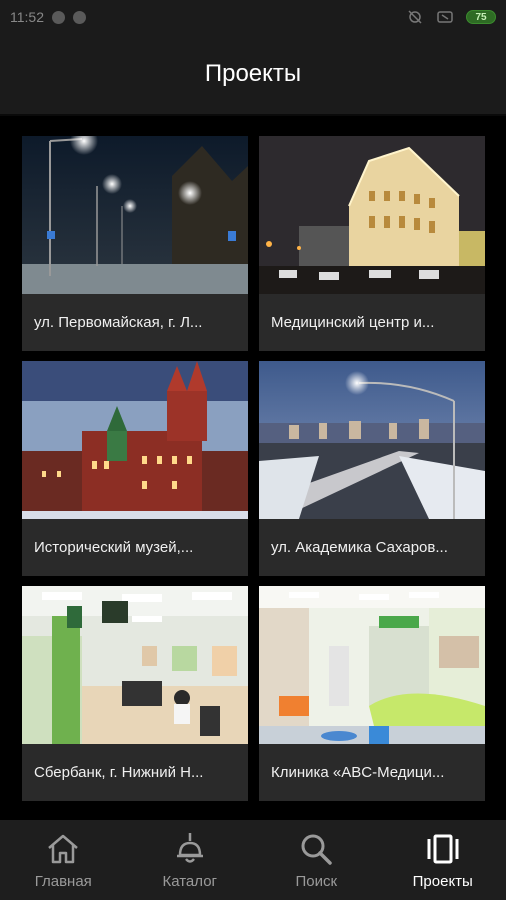 The width and height of the screenshot is (506, 900). I want to click on nav-projects-label: Проекты, so click(442, 881).